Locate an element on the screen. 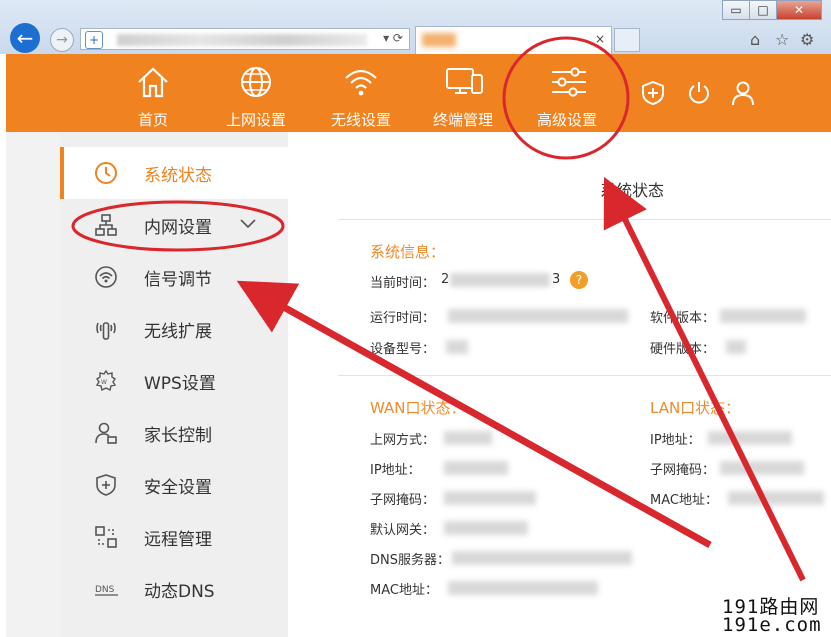  favorites-star-icon: ☆ is located at coordinates (782, 39).